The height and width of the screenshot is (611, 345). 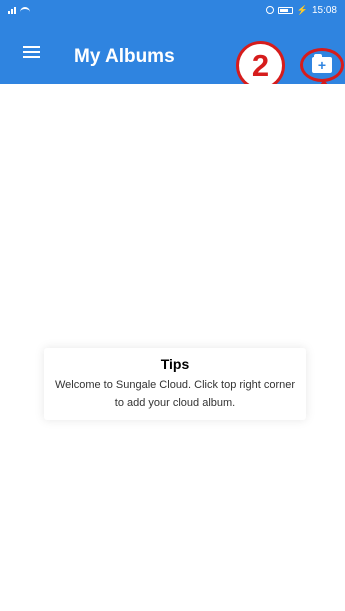 I want to click on status-right: ⚡ 15:08, so click(x=301, y=10).